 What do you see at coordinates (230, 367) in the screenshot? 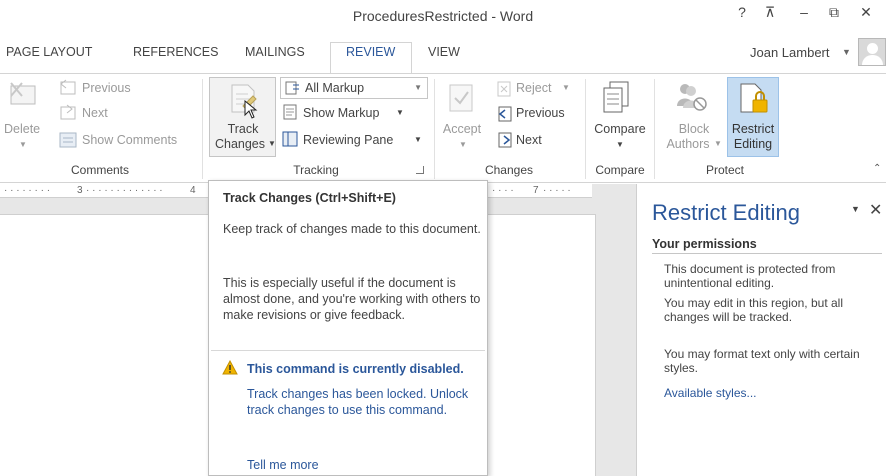
I see `warning-icon` at bounding box center [230, 367].